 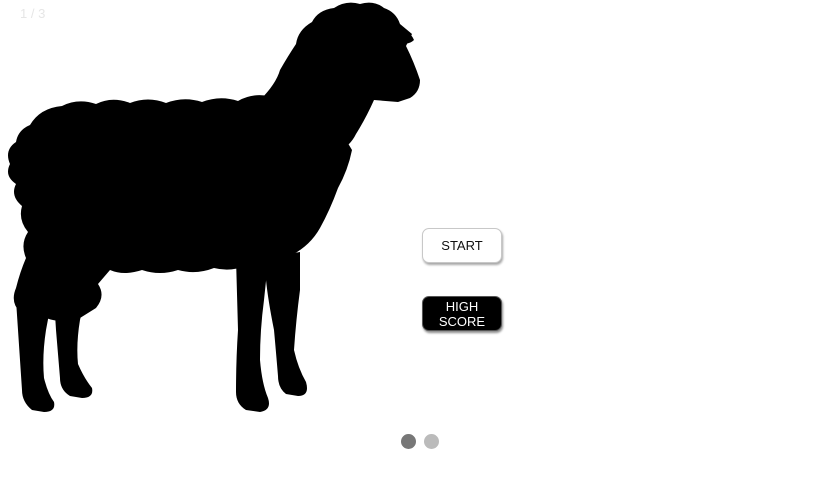 I want to click on high-score-button: HIGH SCORE, so click(x=462, y=313).